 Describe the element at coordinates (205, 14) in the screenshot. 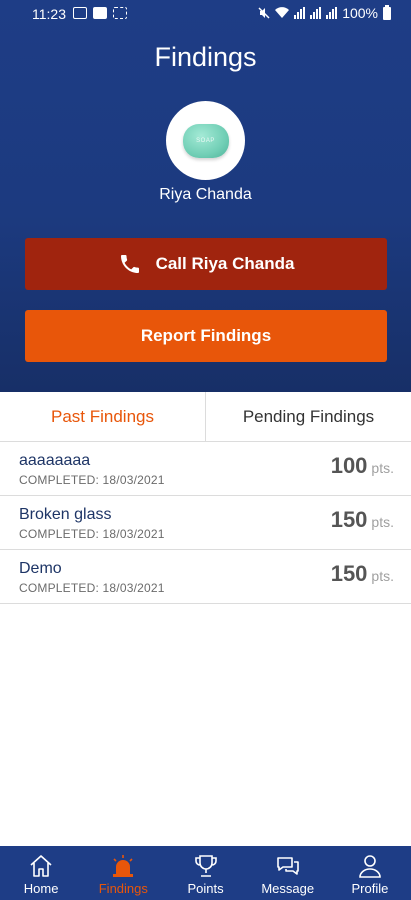

I see `status-bar: 11:23 100%` at that location.